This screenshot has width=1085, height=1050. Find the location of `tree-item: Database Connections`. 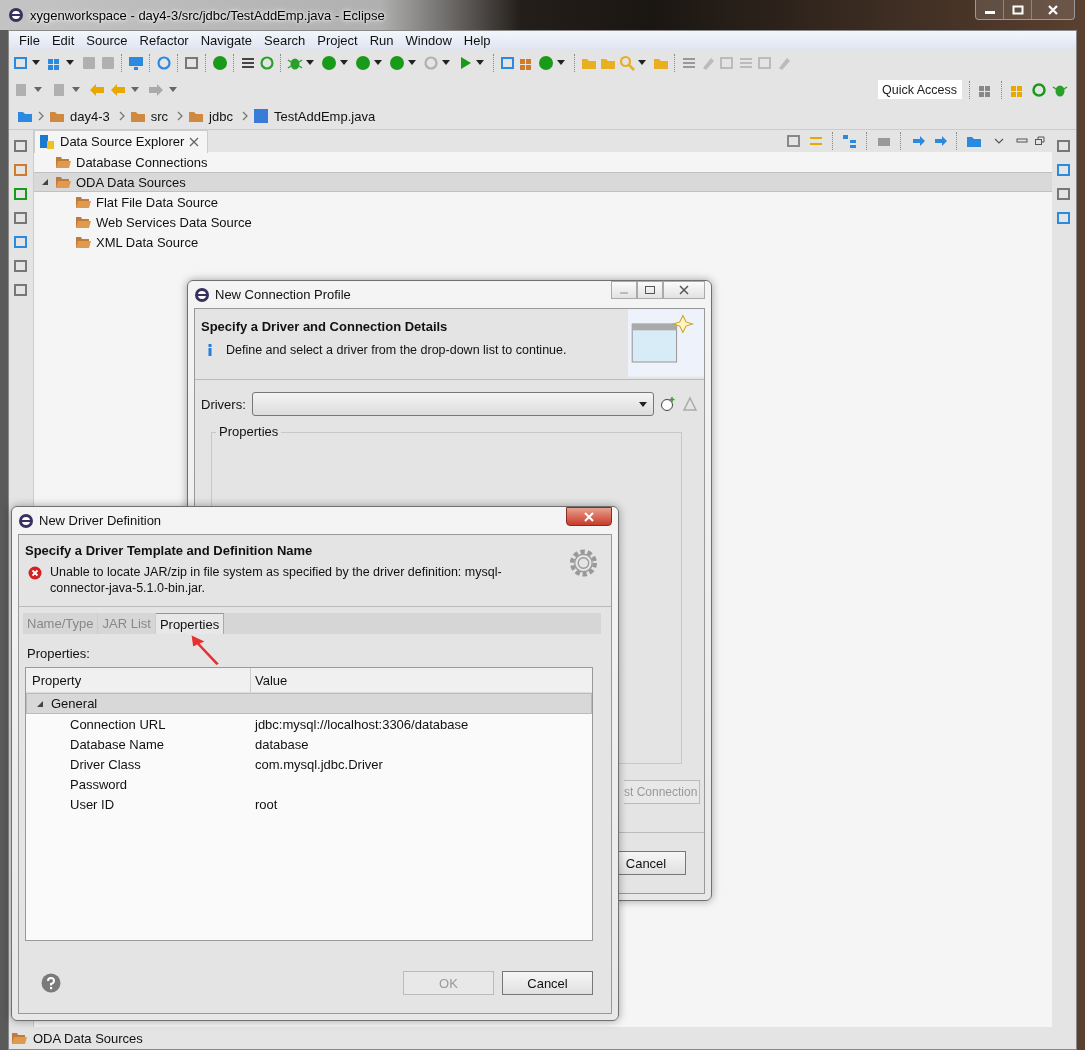

tree-item: Database Connections is located at coordinates (142, 162).